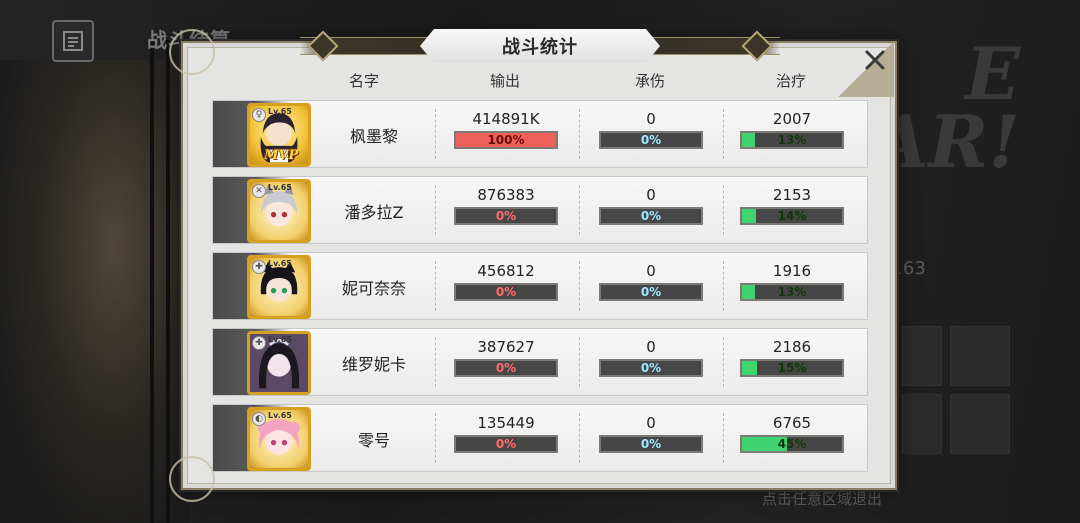  Describe the element at coordinates (792, 205) in the screenshot. I see `healing-cell: 2153 14%` at that location.